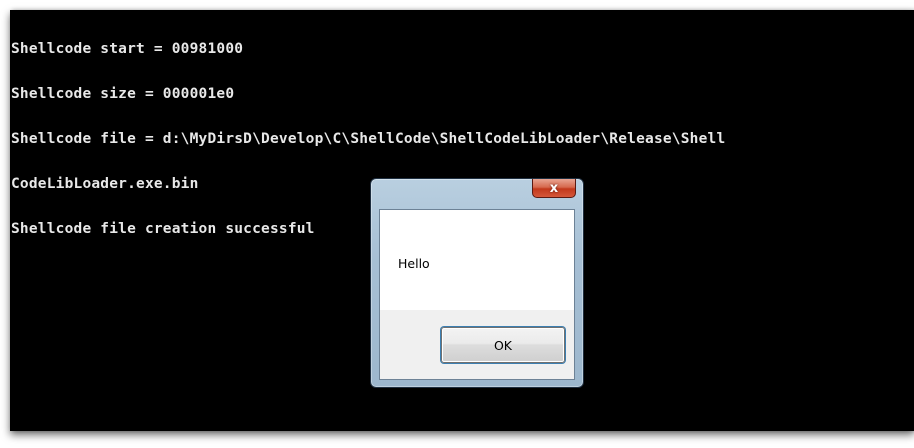 Image resolution: width=914 pixels, height=448 pixels. Describe the element at coordinates (123, 94) in the screenshot. I see `console-line: Shellcode size = 000001e0` at that location.